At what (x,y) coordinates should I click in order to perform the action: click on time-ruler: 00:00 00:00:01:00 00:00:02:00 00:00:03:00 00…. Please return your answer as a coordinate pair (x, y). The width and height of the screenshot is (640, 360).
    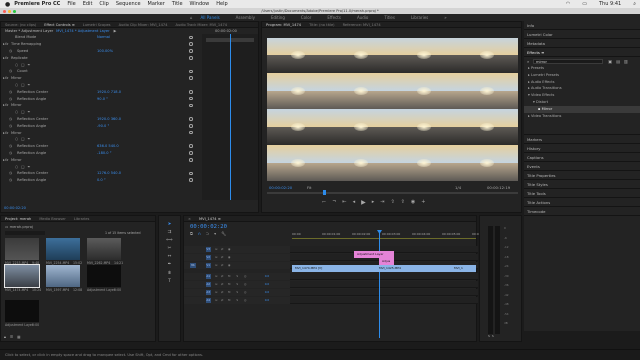
    Looking at the image, I should click on (391, 235).